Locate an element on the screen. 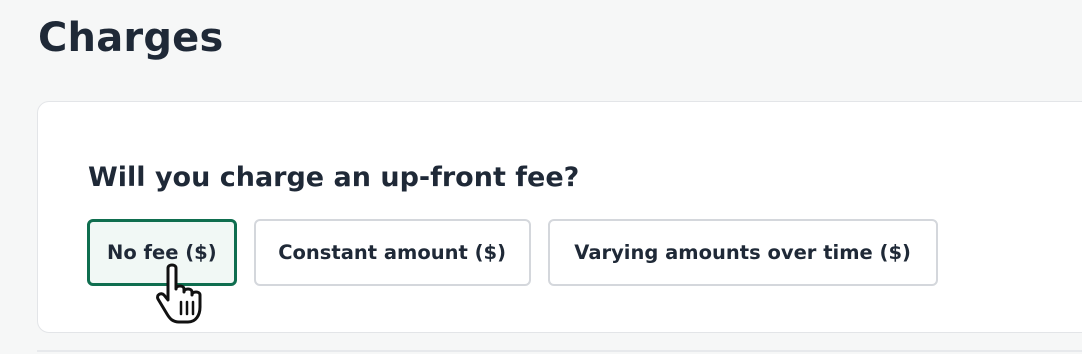 The image size is (1082, 354). upfront-fee-question: Will you charge an up-front fee? is located at coordinates (334, 177).